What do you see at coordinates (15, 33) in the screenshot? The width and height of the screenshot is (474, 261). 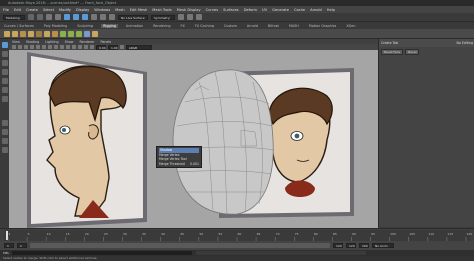 I see `ik-handle-icon` at bounding box center [15, 33].